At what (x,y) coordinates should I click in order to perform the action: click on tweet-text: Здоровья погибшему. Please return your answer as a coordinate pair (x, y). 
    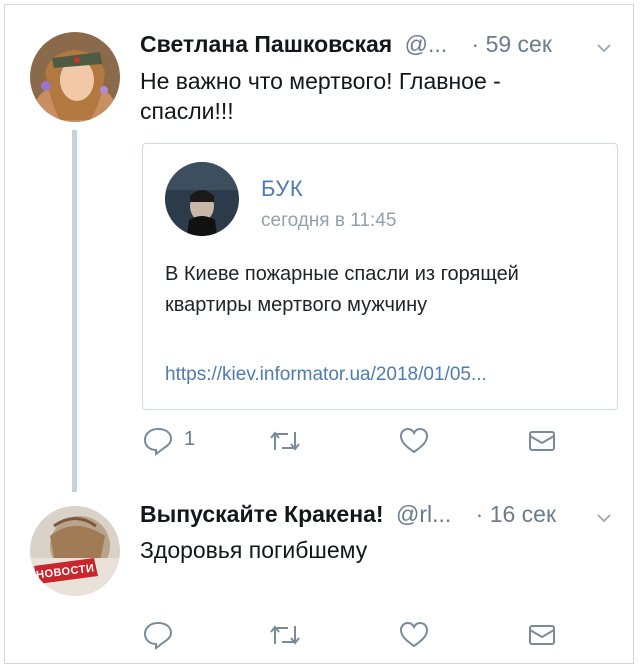
    Looking at the image, I should click on (254, 550).